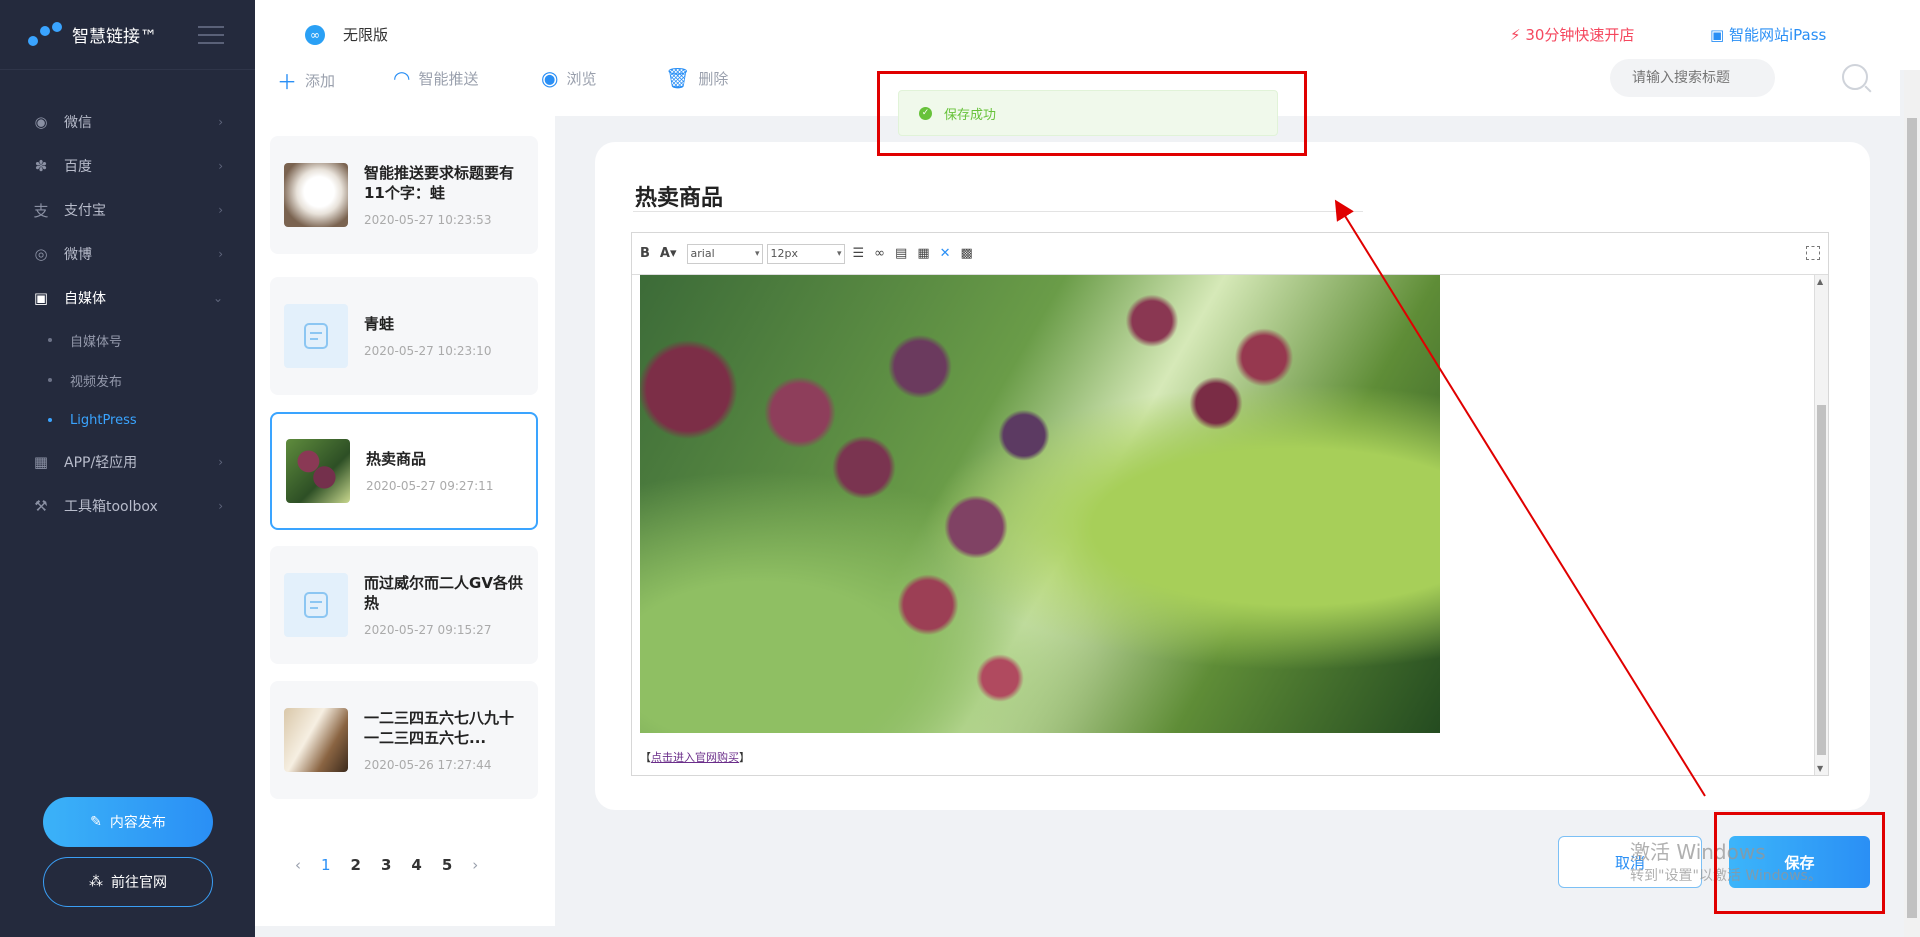 This screenshot has height=937, width=1920. What do you see at coordinates (1855, 77) in the screenshot?
I see `search-icon` at bounding box center [1855, 77].